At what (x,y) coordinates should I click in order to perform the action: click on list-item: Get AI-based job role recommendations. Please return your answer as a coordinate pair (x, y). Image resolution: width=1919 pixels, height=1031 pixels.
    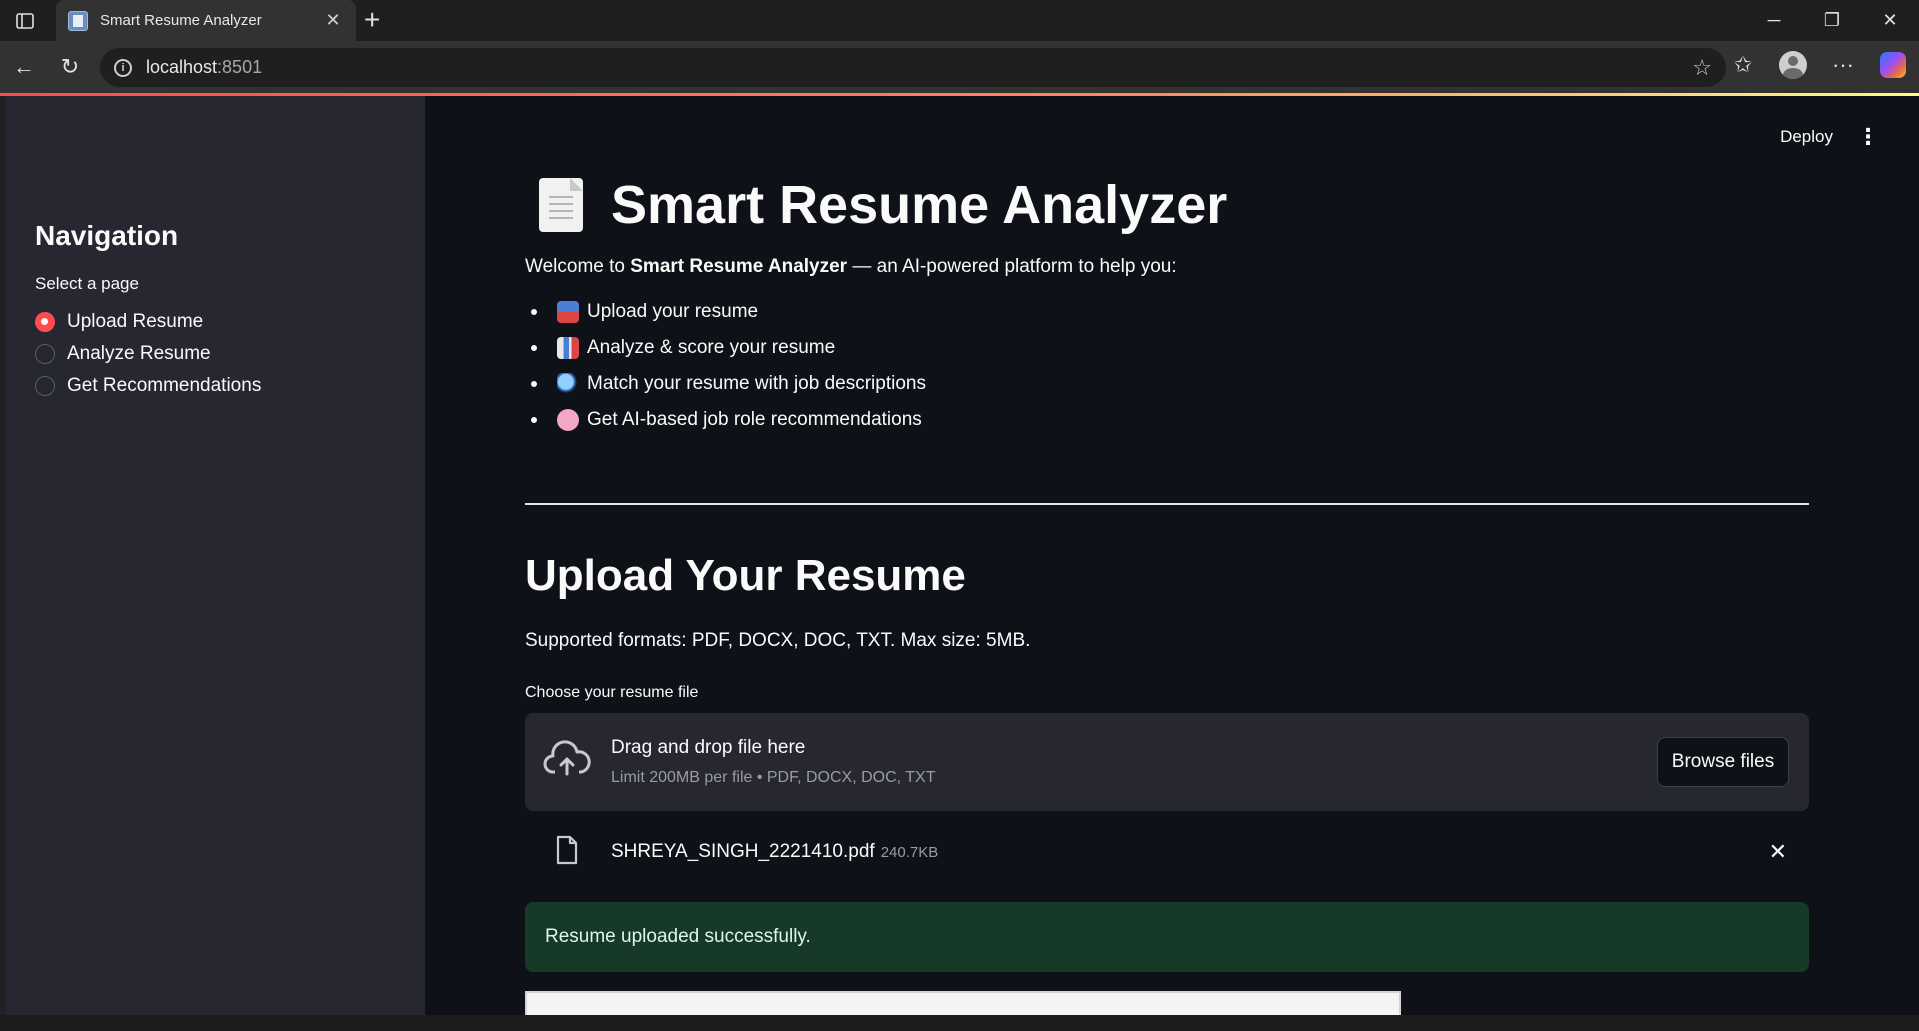
    Looking at the image, I should click on (725, 420).